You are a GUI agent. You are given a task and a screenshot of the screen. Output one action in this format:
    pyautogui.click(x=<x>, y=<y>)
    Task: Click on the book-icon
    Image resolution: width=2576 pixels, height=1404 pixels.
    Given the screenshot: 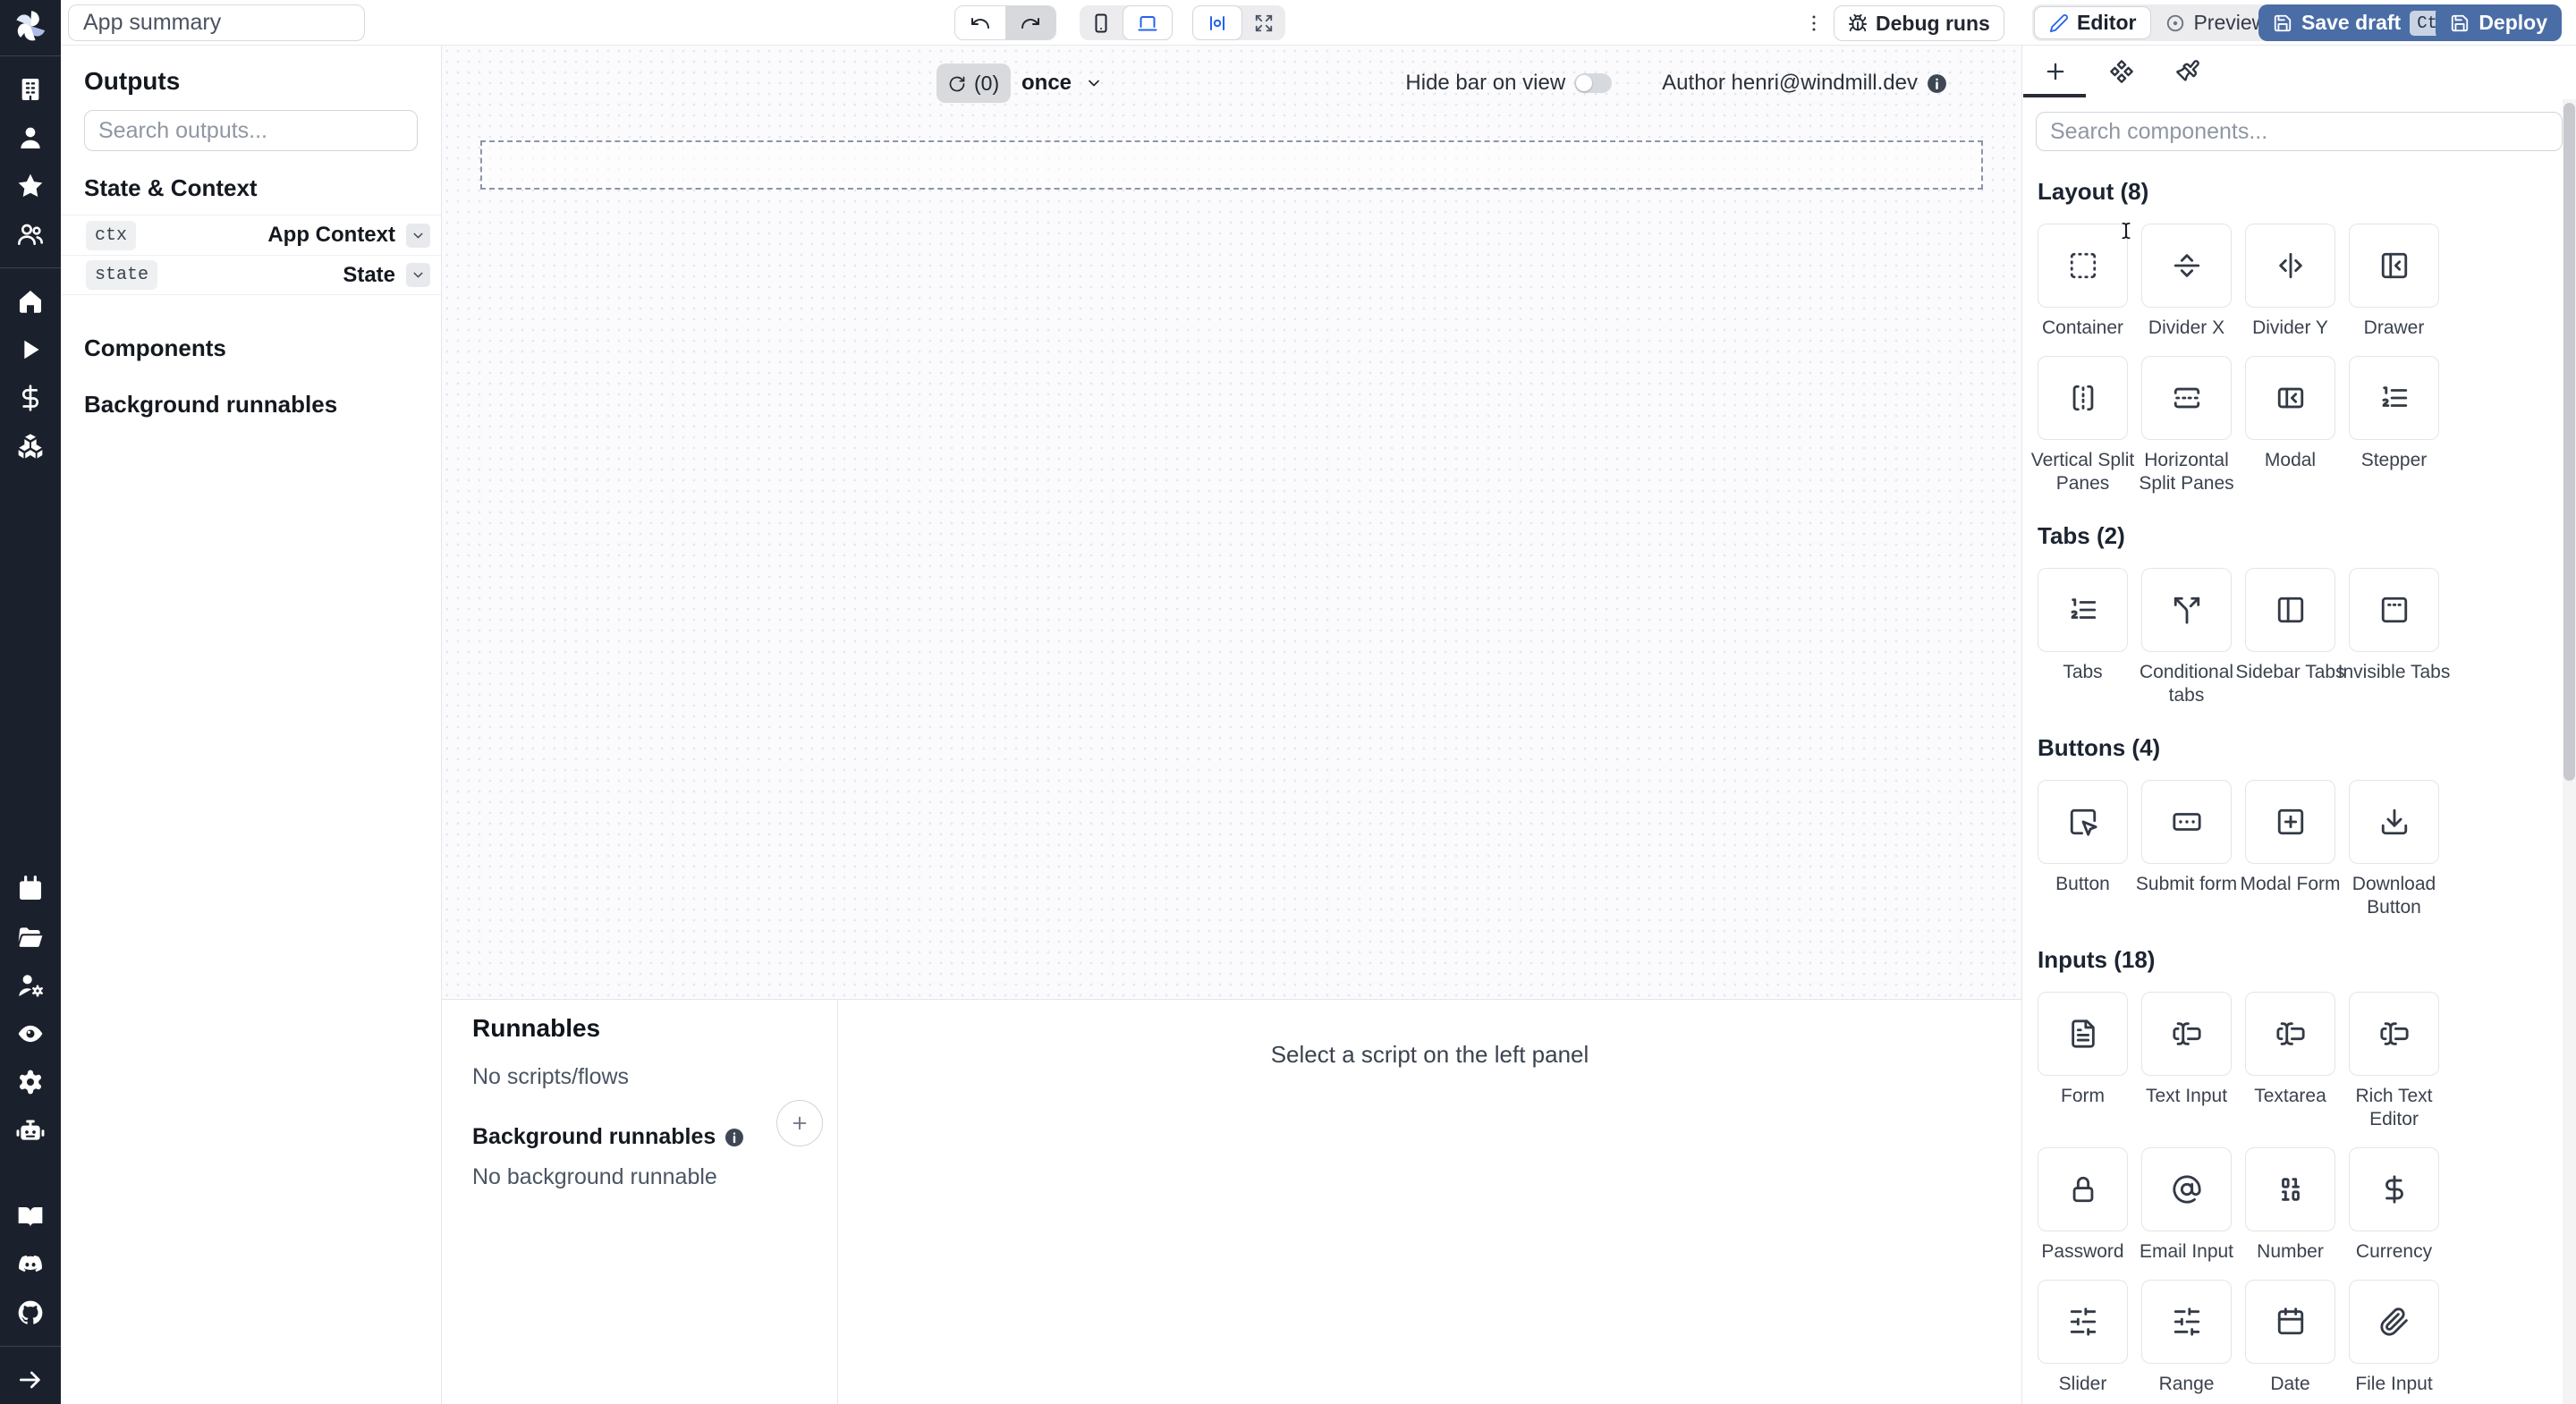 What is the action you would take?
    pyautogui.click(x=30, y=1217)
    